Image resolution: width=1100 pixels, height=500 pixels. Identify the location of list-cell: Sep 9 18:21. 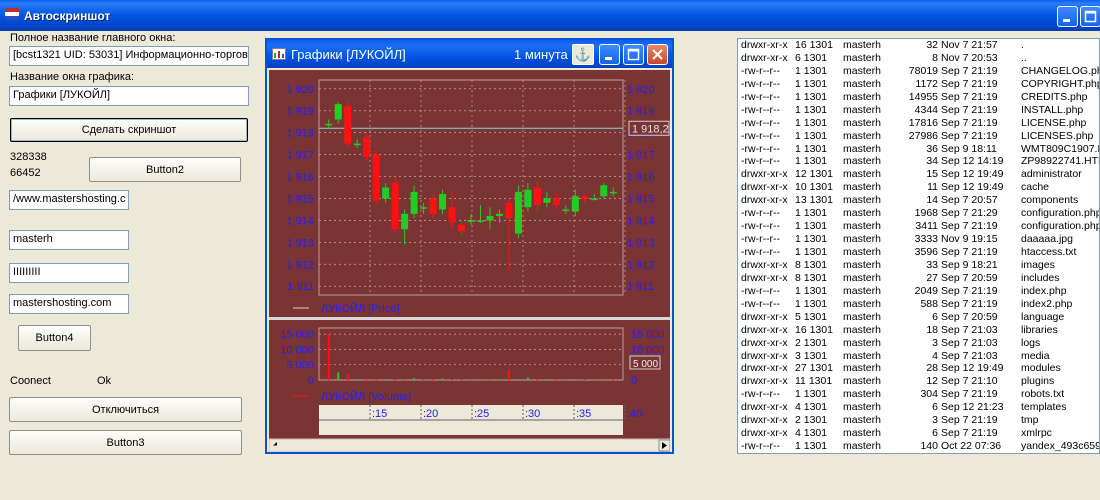
(969, 264).